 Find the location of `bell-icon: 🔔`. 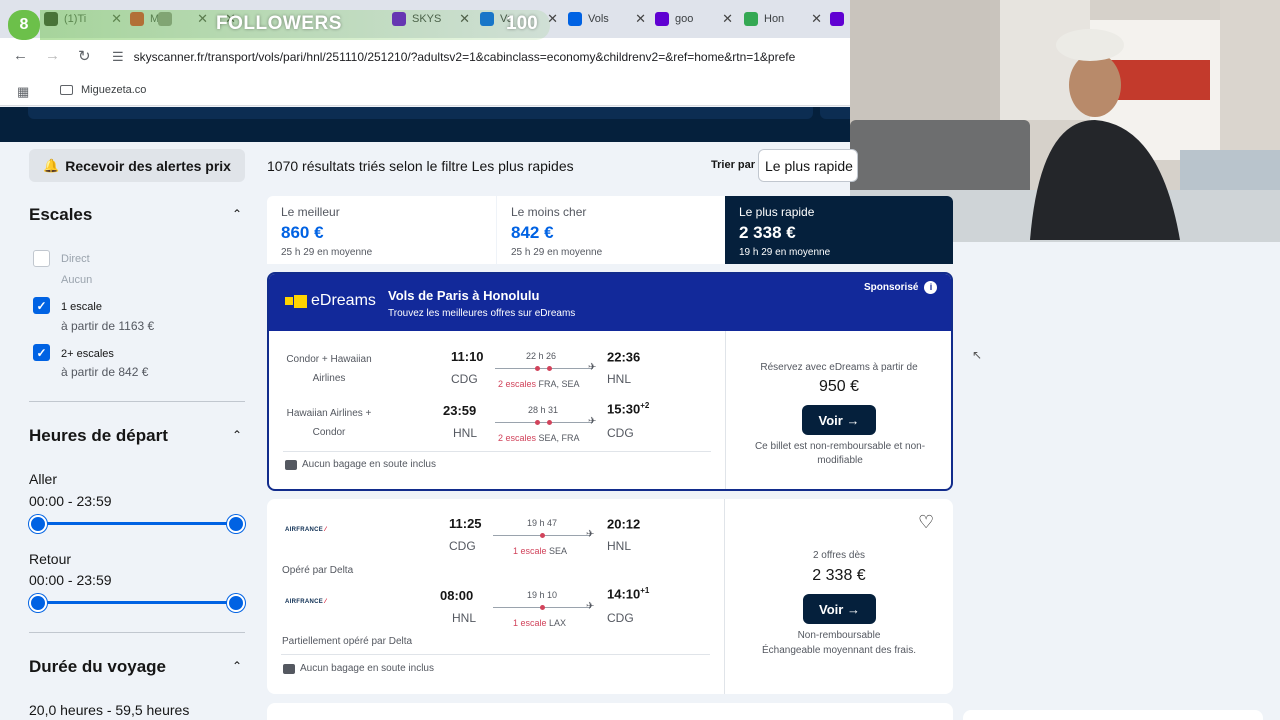

bell-icon: 🔔 is located at coordinates (51, 165).